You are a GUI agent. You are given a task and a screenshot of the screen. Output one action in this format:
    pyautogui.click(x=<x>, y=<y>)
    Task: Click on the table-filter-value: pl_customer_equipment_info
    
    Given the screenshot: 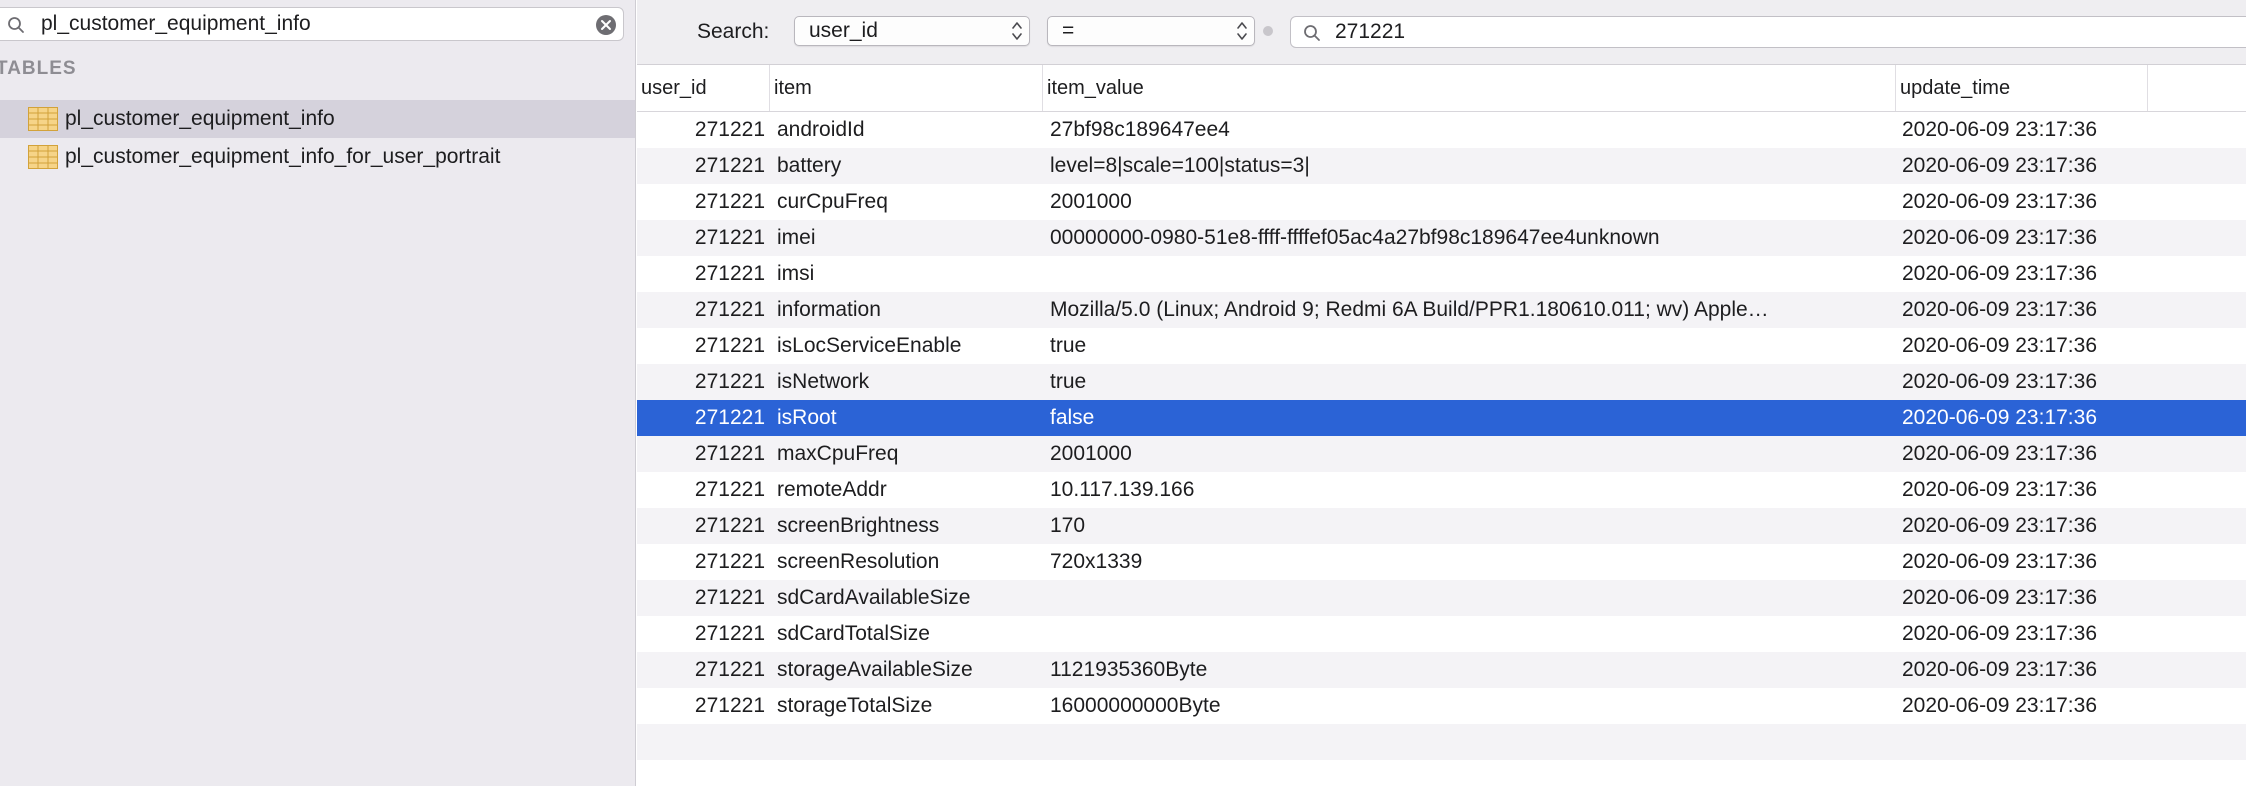 What is the action you would take?
    pyautogui.click(x=176, y=23)
    